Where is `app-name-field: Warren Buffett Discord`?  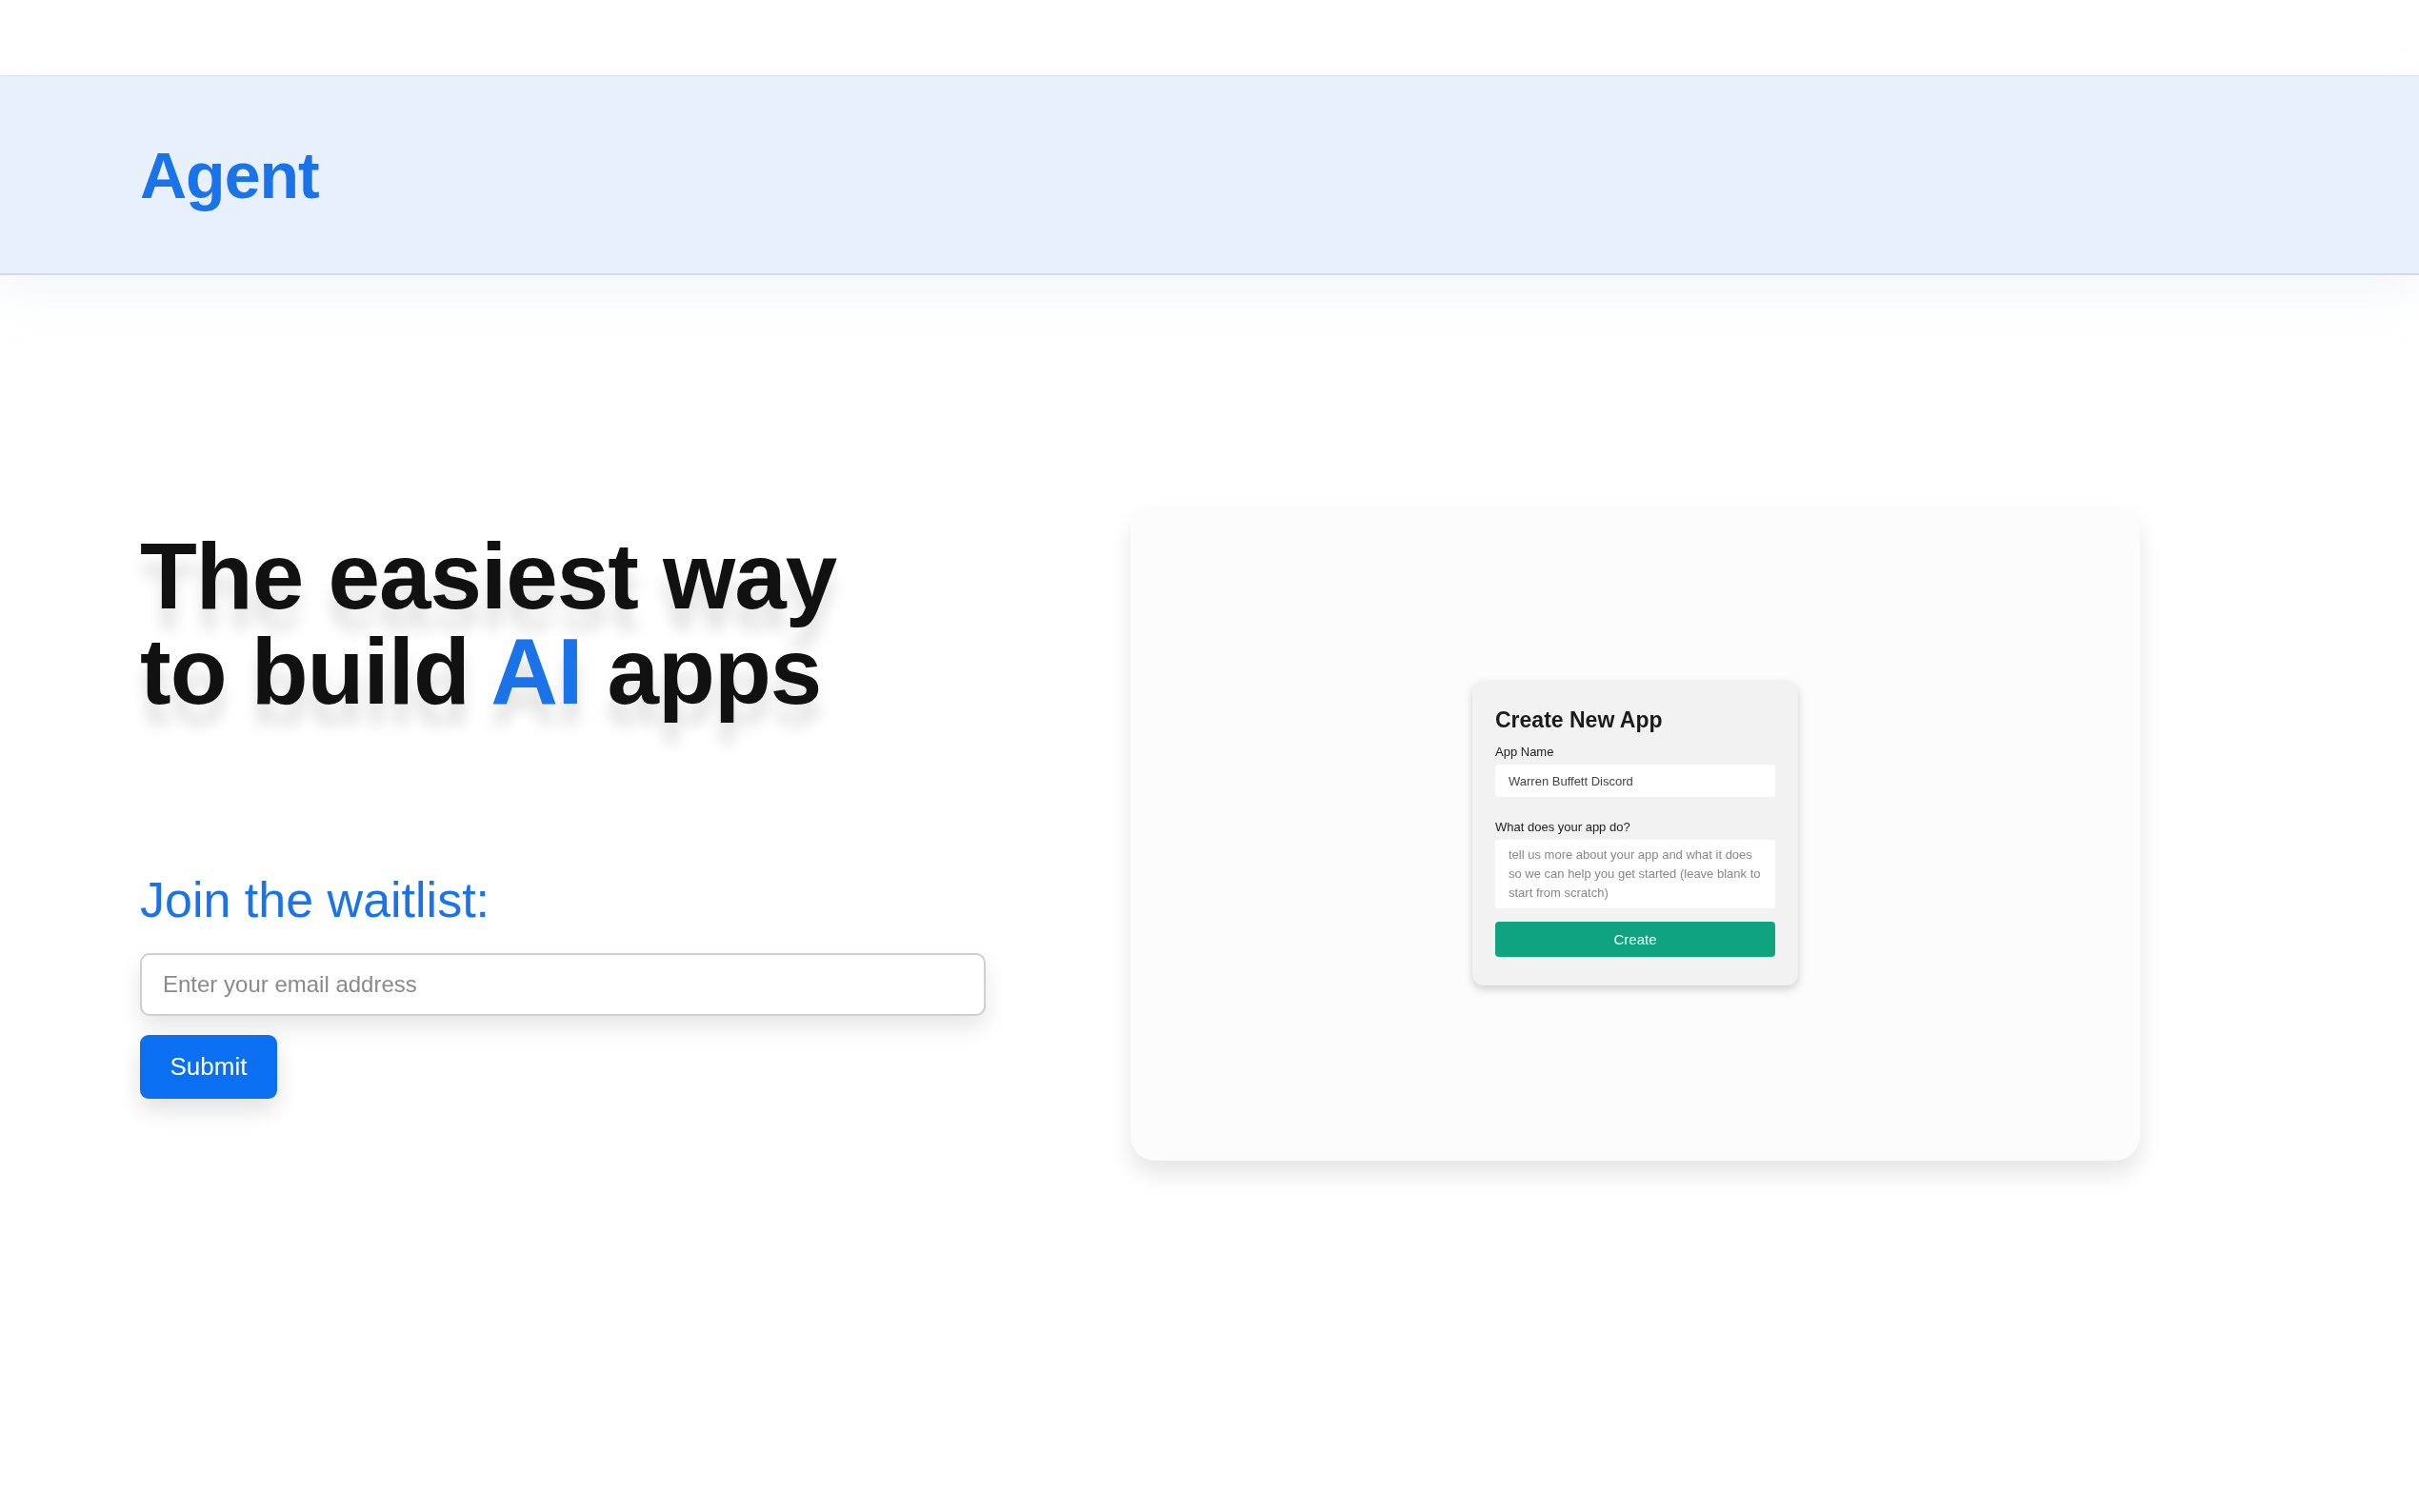 app-name-field: Warren Buffett Discord is located at coordinates (1635, 781).